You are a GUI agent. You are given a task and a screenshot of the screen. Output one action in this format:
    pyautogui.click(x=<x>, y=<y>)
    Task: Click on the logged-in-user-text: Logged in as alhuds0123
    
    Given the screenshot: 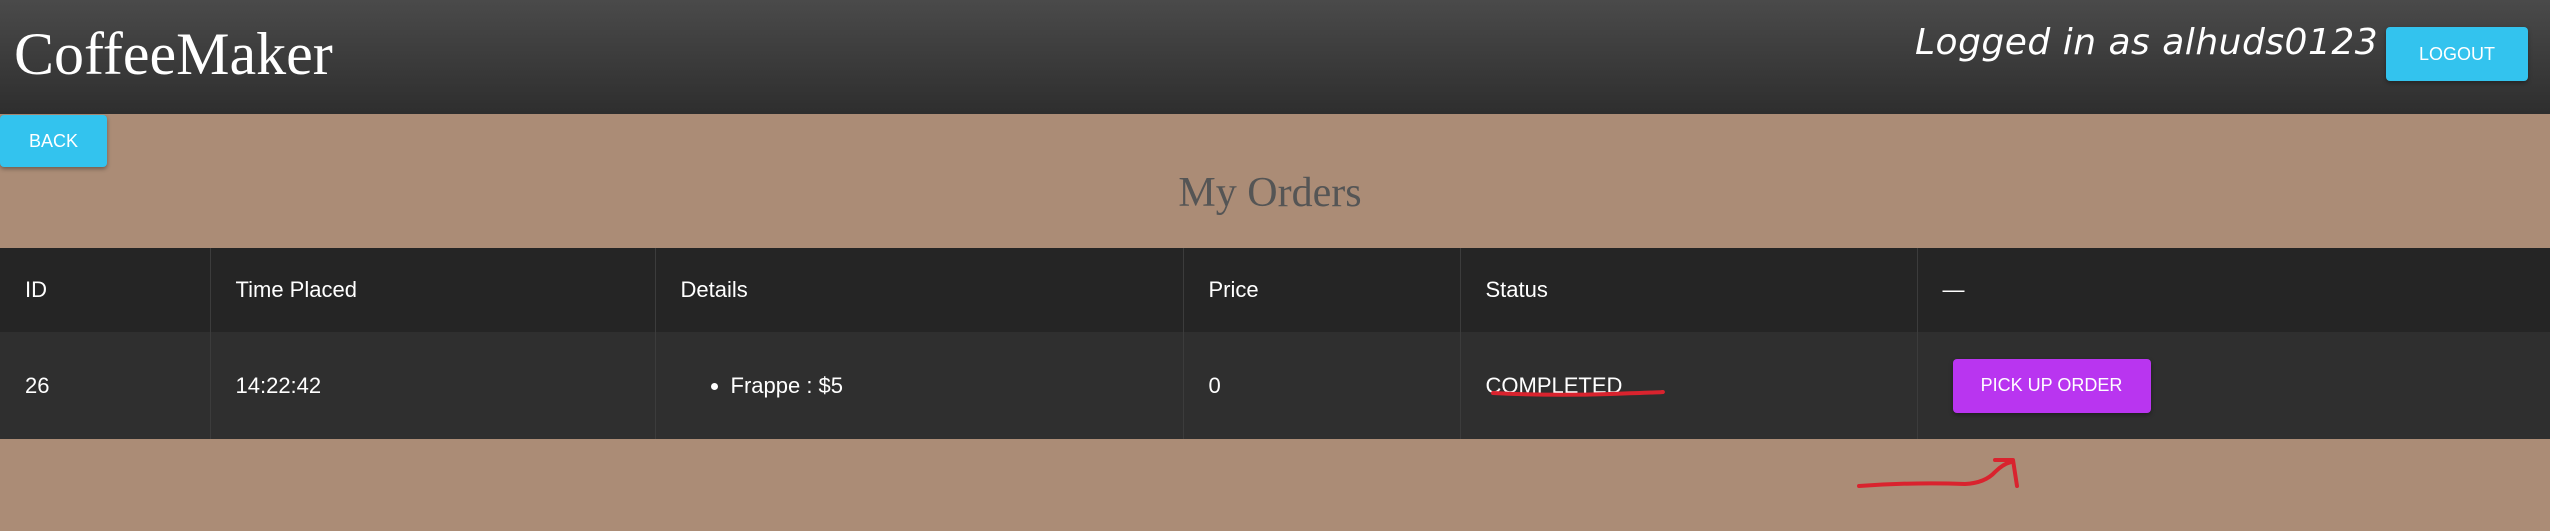 What is the action you would take?
    pyautogui.click(x=2147, y=42)
    